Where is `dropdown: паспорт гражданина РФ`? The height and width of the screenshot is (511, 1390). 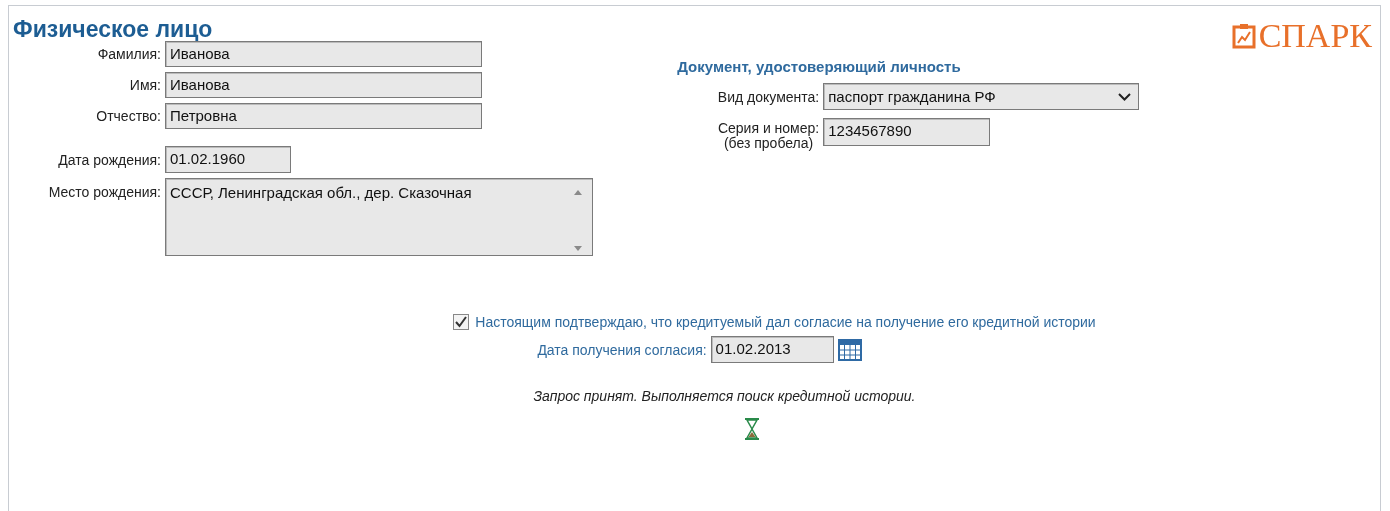 dropdown: паспорт гражданина РФ is located at coordinates (981, 96).